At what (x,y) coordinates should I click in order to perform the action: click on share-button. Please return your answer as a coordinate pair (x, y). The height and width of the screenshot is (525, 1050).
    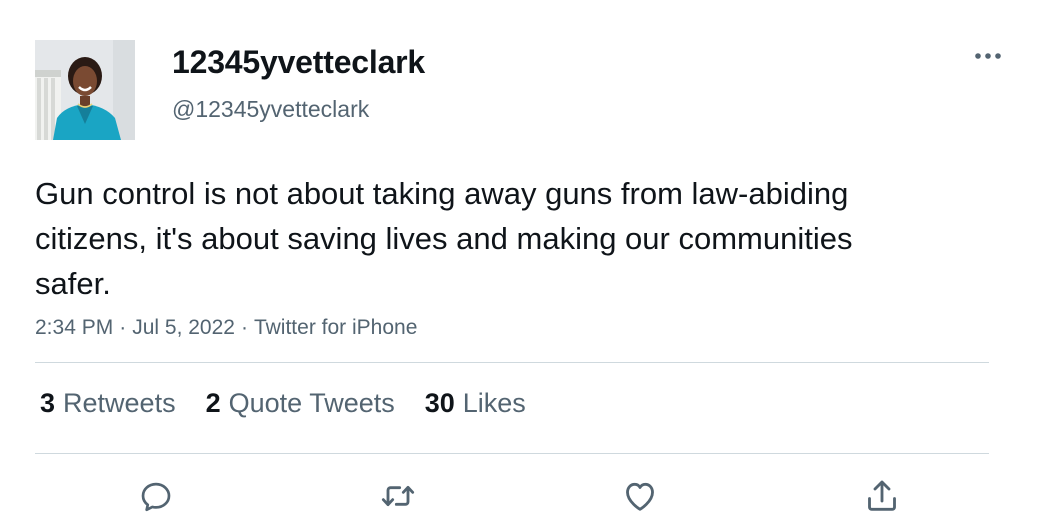
    Looking at the image, I should click on (882, 496).